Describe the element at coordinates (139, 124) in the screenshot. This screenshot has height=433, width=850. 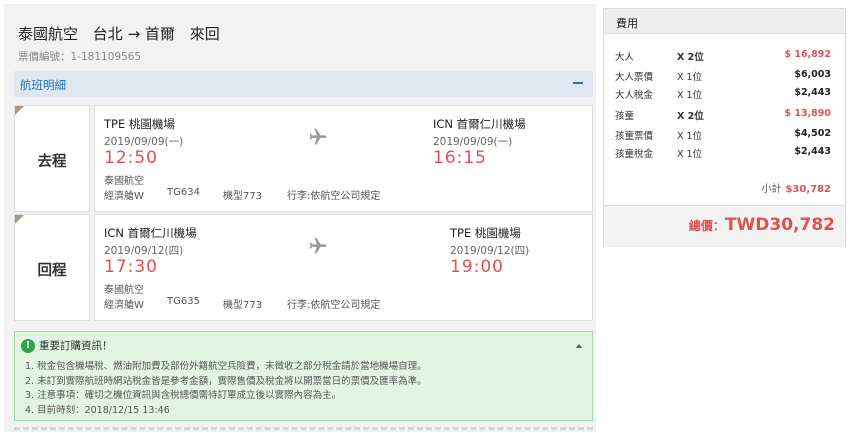
I see `departure-airport: TPE 桃園機場` at that location.